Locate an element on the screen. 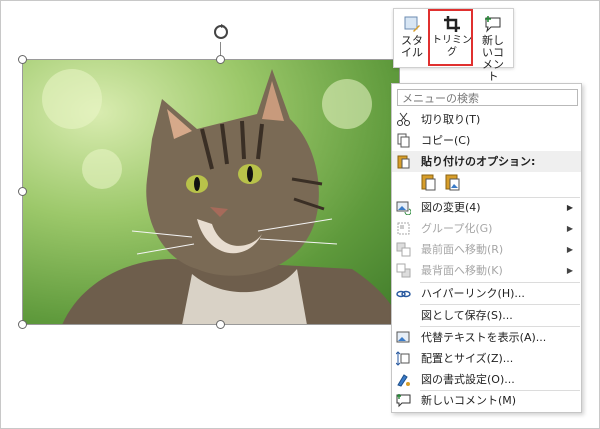  menu-item-paste-options: 貼り付けのオプション: is located at coordinates (486, 161).